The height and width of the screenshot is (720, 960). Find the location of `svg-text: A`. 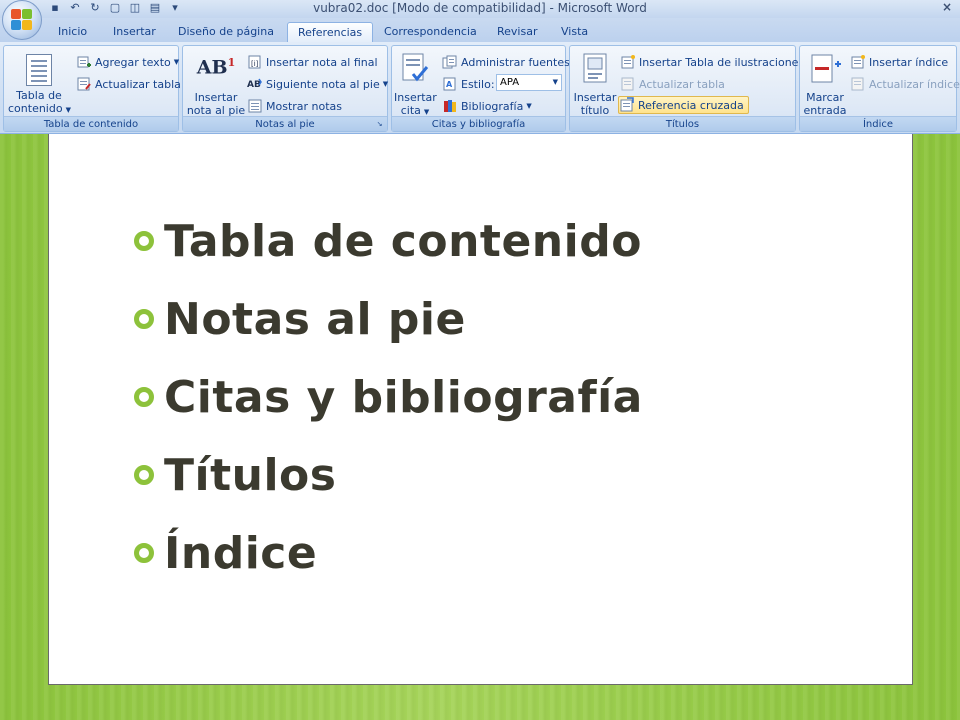

svg-text: A is located at coordinates (449, 84).